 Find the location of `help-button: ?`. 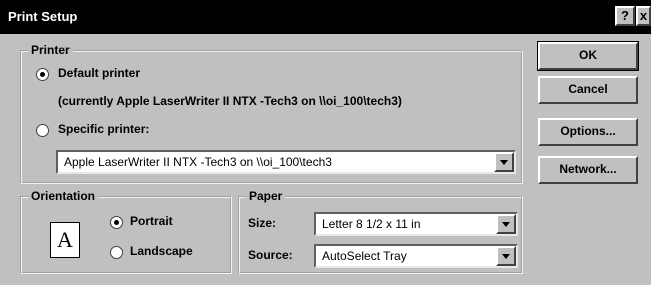

help-button: ? is located at coordinates (625, 16).